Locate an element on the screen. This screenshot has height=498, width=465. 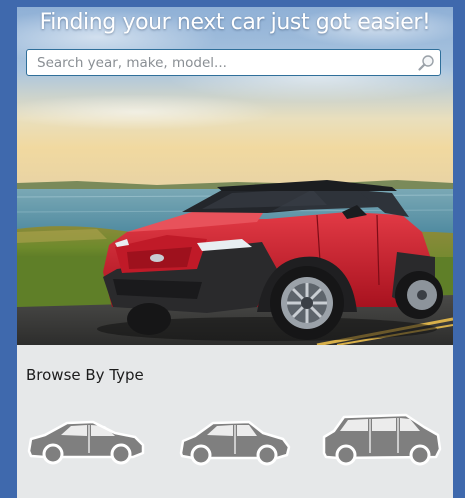
search-box is located at coordinates (233, 62).